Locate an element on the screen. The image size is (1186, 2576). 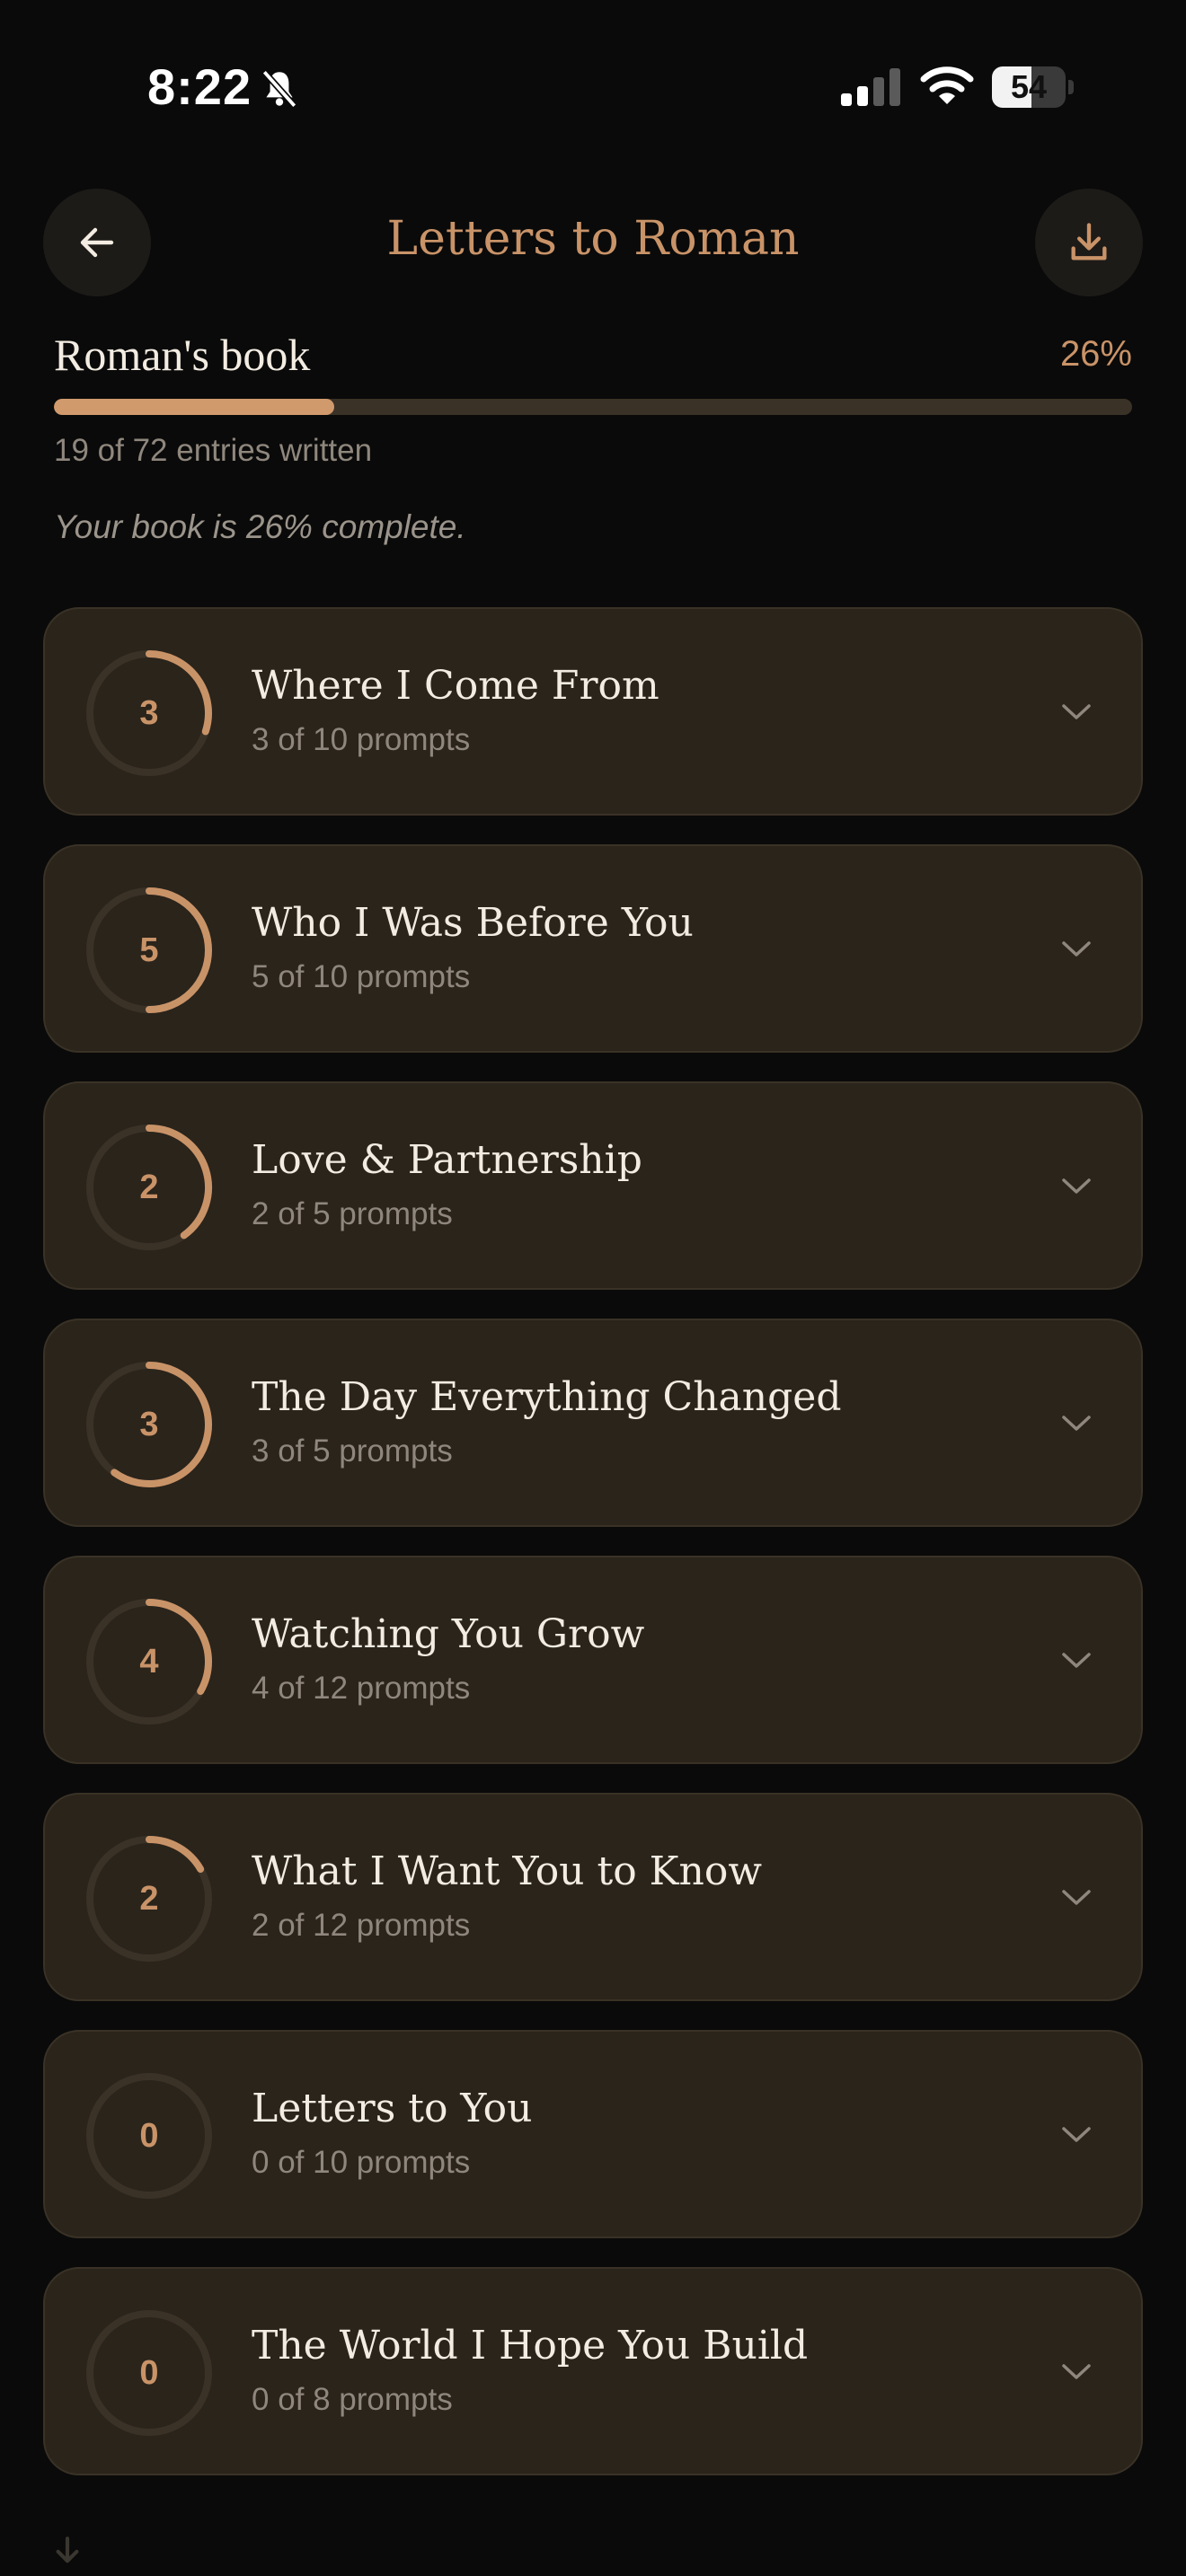
entries-count: 19 of 72 entries written is located at coordinates (213, 450).